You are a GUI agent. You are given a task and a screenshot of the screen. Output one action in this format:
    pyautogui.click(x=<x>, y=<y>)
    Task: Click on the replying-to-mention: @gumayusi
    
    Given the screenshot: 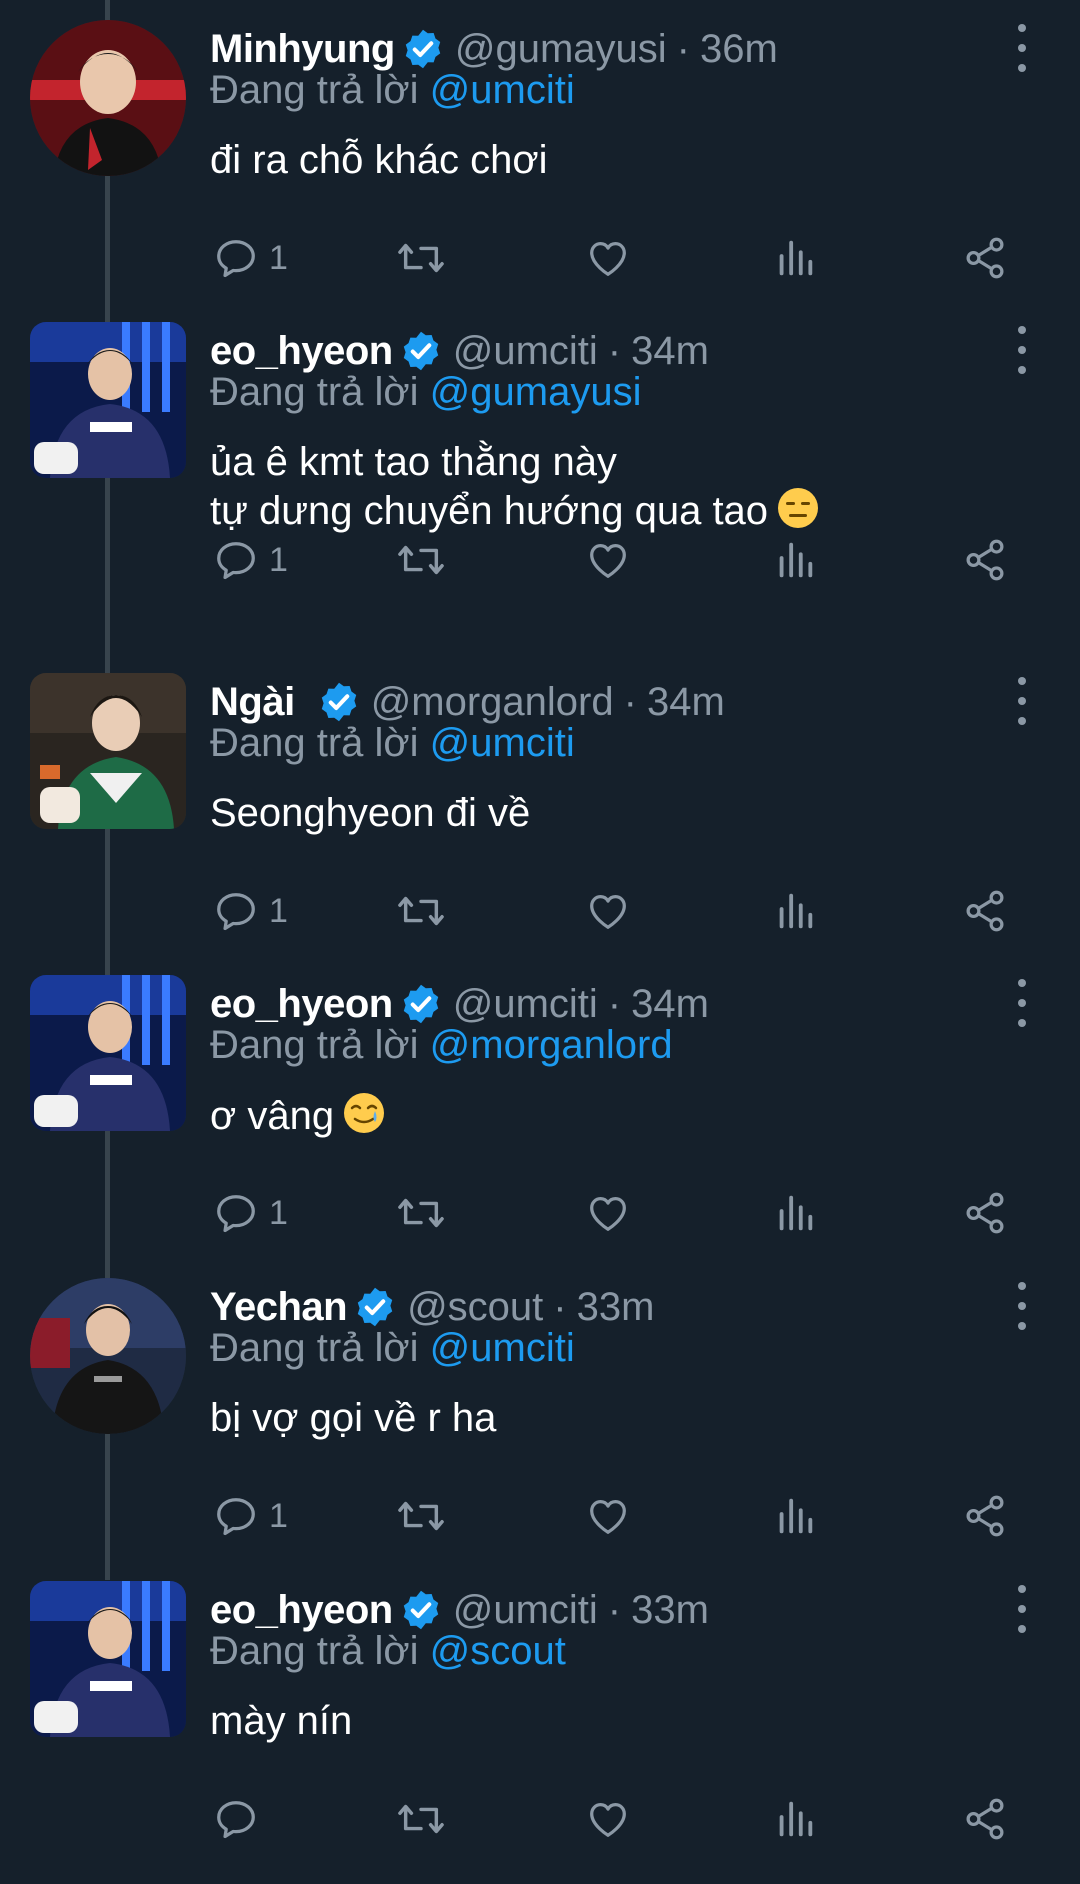 What is the action you would take?
    pyautogui.click(x=536, y=392)
    